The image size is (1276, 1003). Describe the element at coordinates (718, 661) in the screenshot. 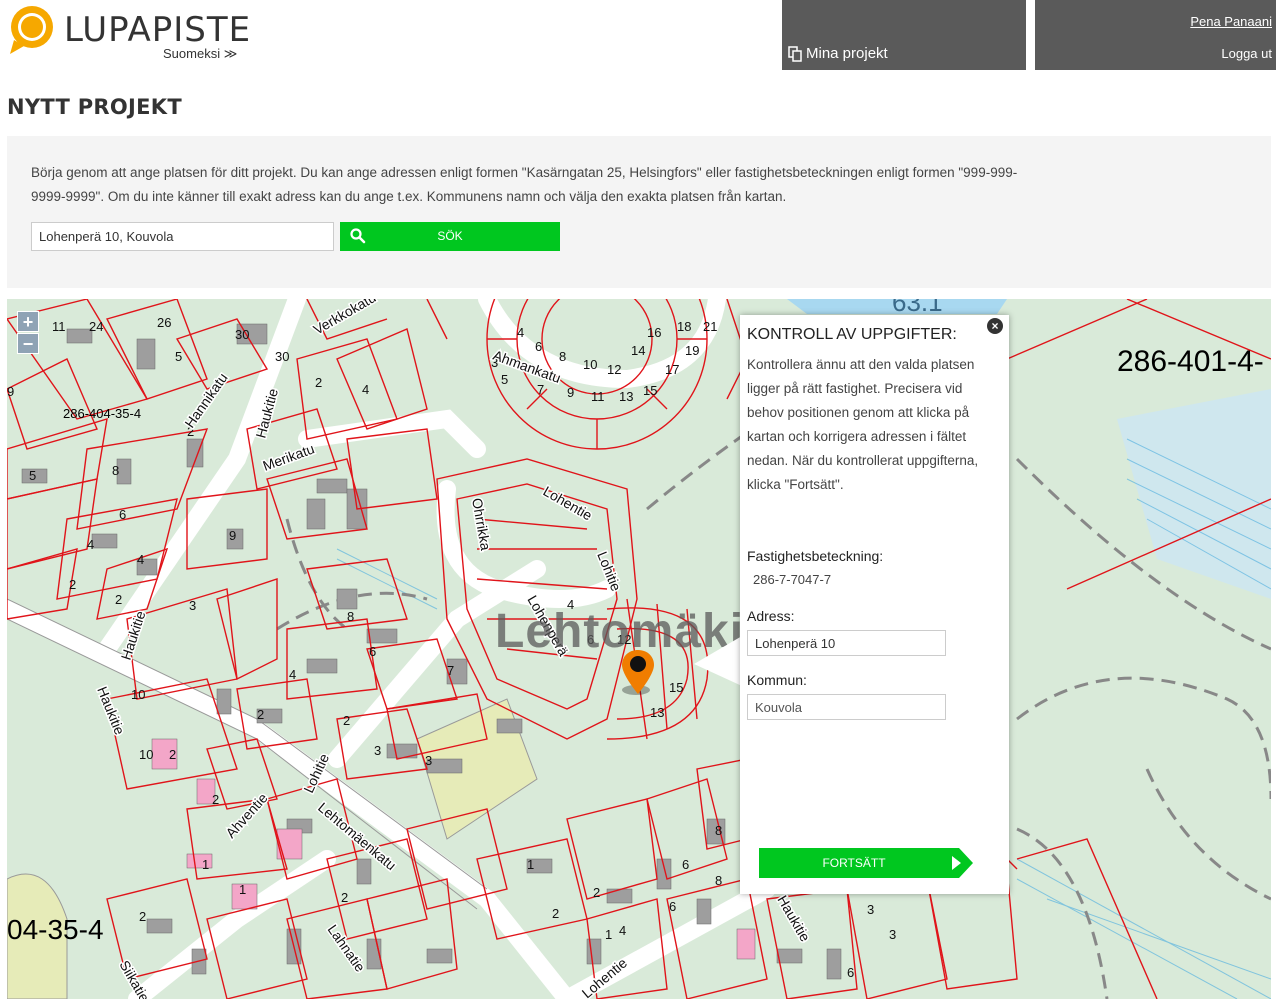

I see `bubble-pointer` at that location.